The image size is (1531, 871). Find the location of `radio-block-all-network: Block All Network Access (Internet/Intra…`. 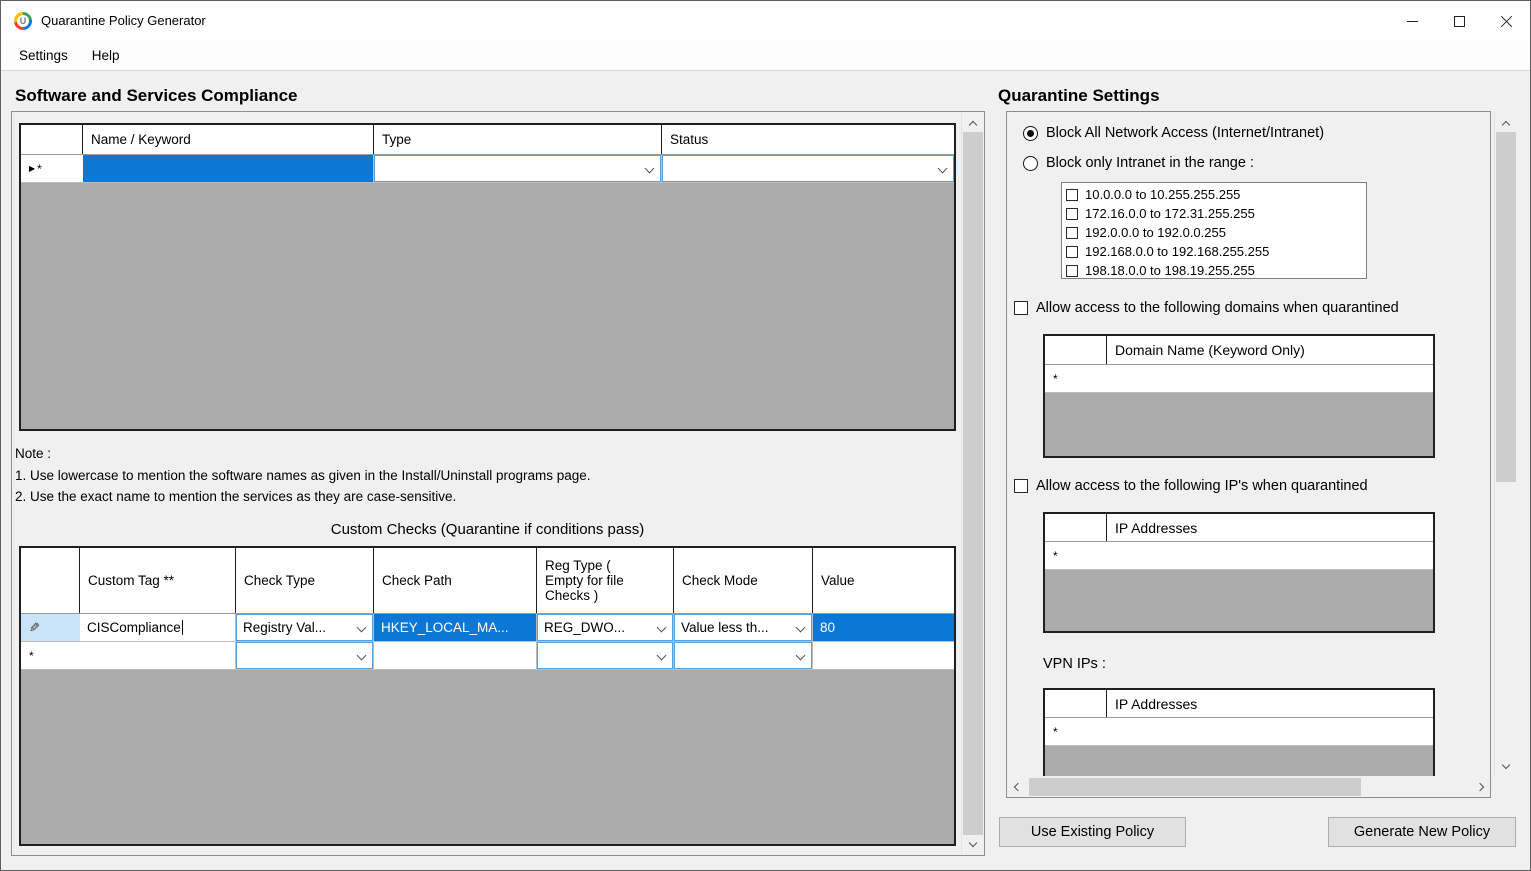

radio-block-all-network: Block All Network Access (Internet/Intra… is located at coordinates (1173, 133).